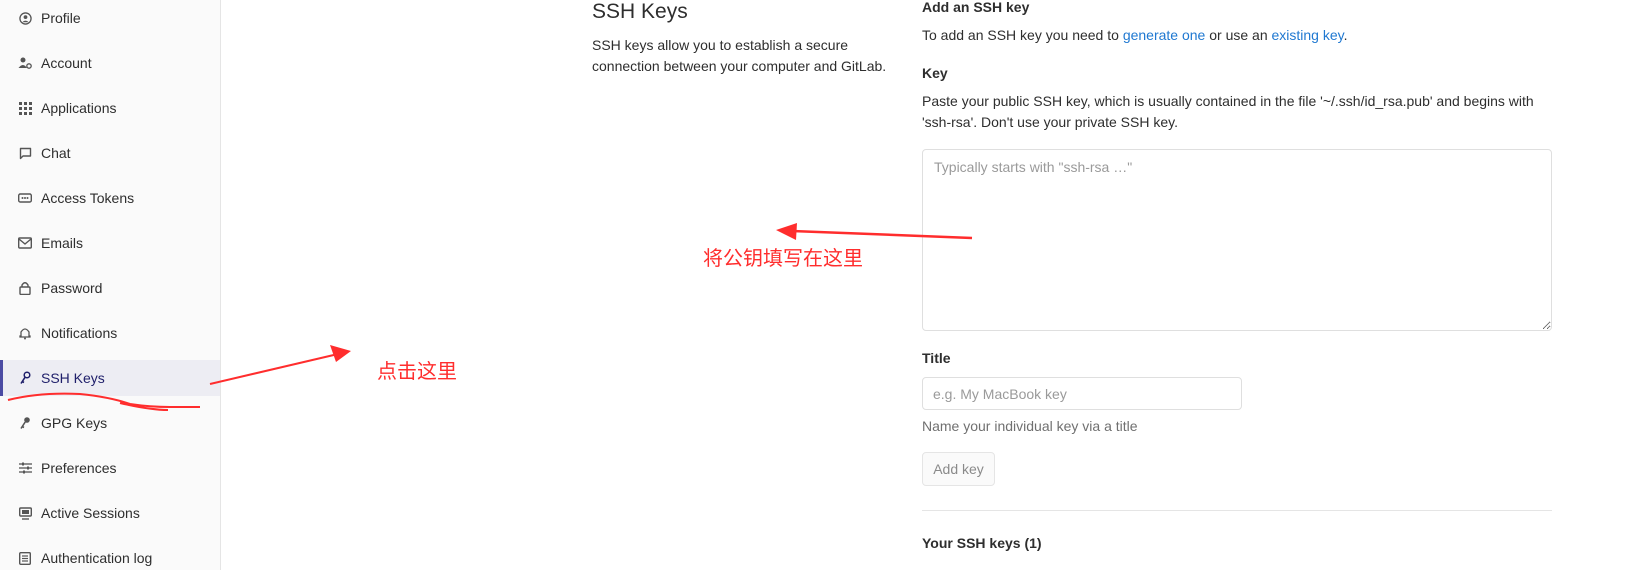 This screenshot has height=570, width=1631. Describe the element at coordinates (97, 558) in the screenshot. I see `sidebar-item-label: Authentication log` at that location.